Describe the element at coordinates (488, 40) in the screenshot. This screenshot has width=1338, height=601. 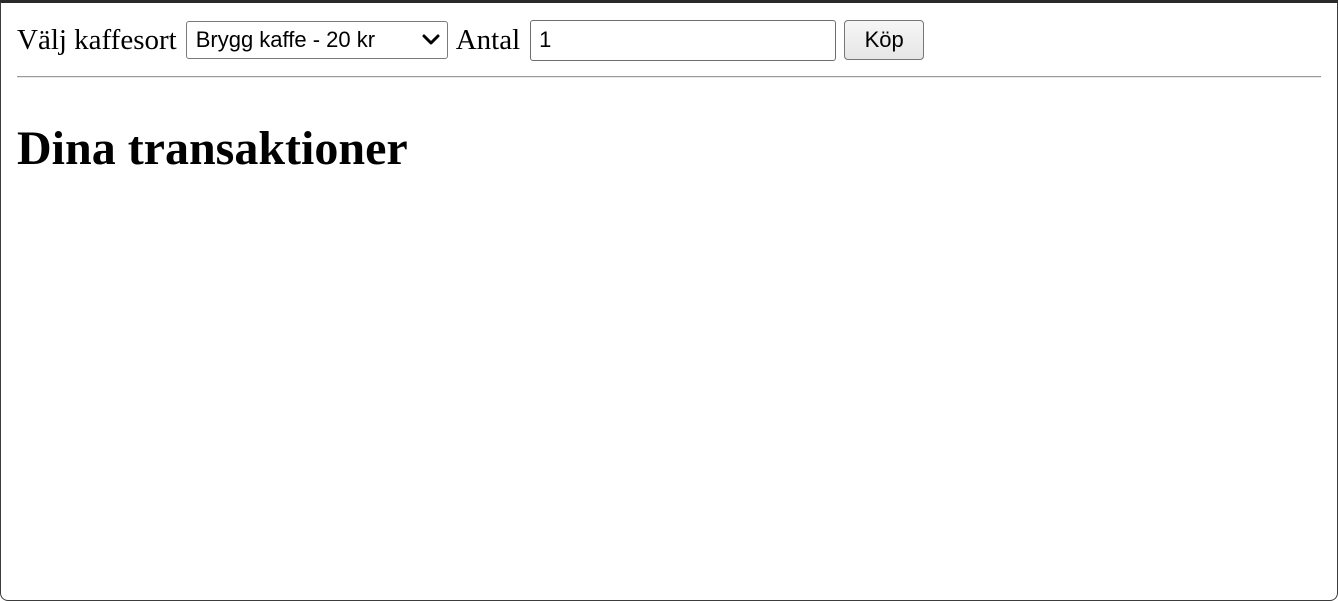
I see `quantity-label: Antal` at that location.